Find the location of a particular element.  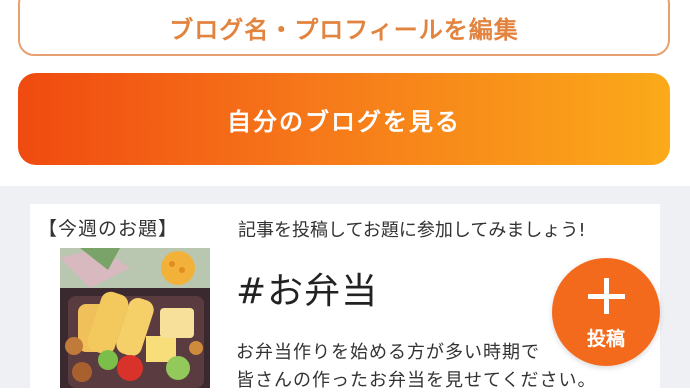

post-button: 投稿 is located at coordinates (606, 312).